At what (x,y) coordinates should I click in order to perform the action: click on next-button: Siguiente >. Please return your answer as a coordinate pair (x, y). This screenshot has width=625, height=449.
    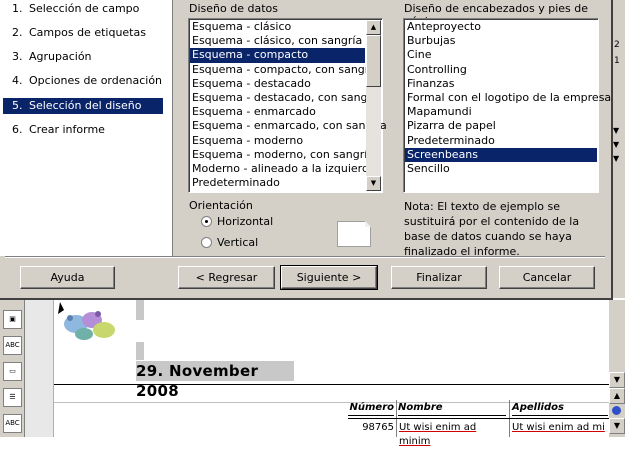
    Looking at the image, I should click on (329, 277).